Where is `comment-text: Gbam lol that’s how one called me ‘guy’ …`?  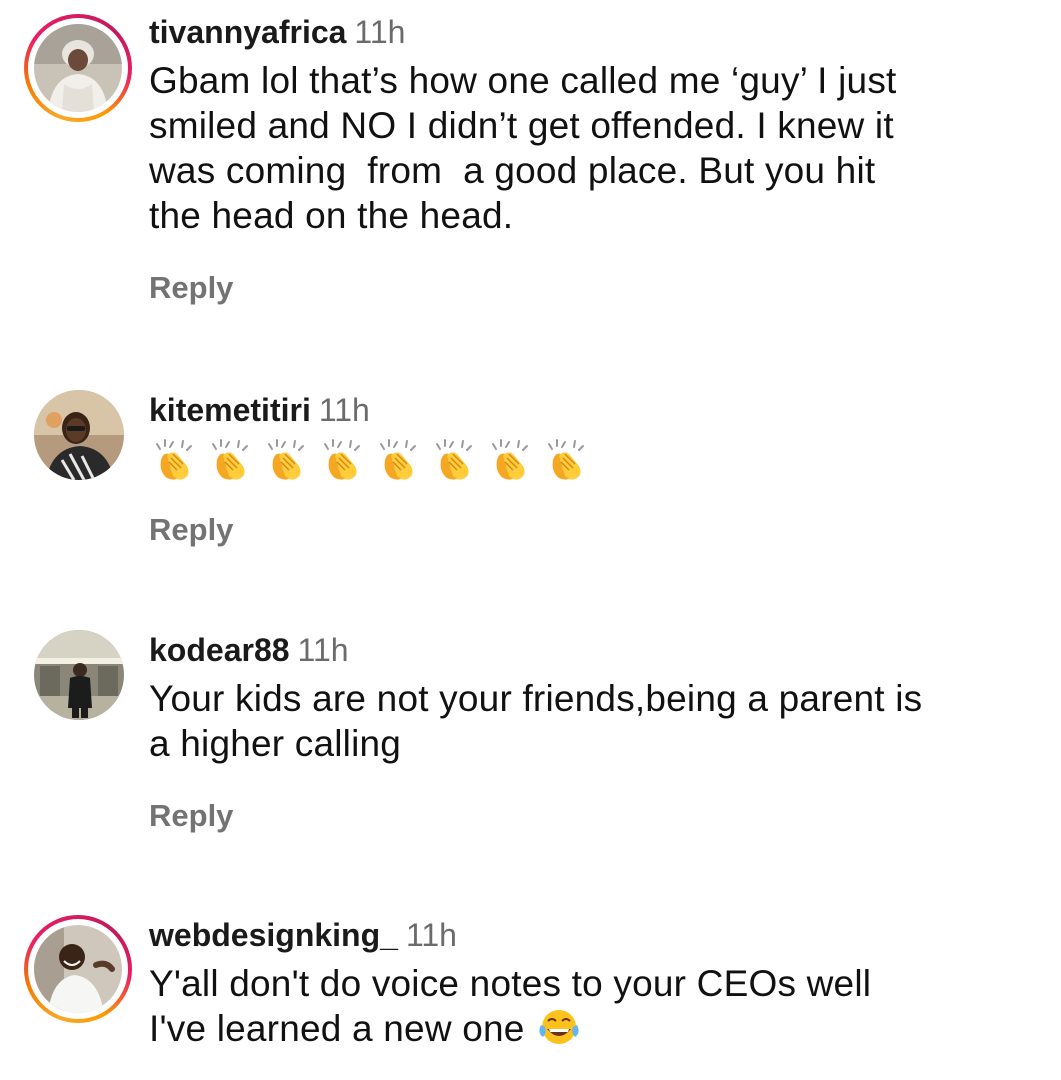 comment-text: Gbam lol that’s how one called me ‘guy’ … is located at coordinates (523, 148).